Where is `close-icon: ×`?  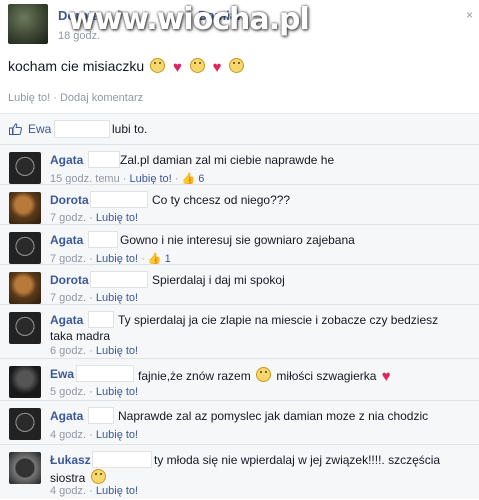
close-icon: × is located at coordinates (469, 15).